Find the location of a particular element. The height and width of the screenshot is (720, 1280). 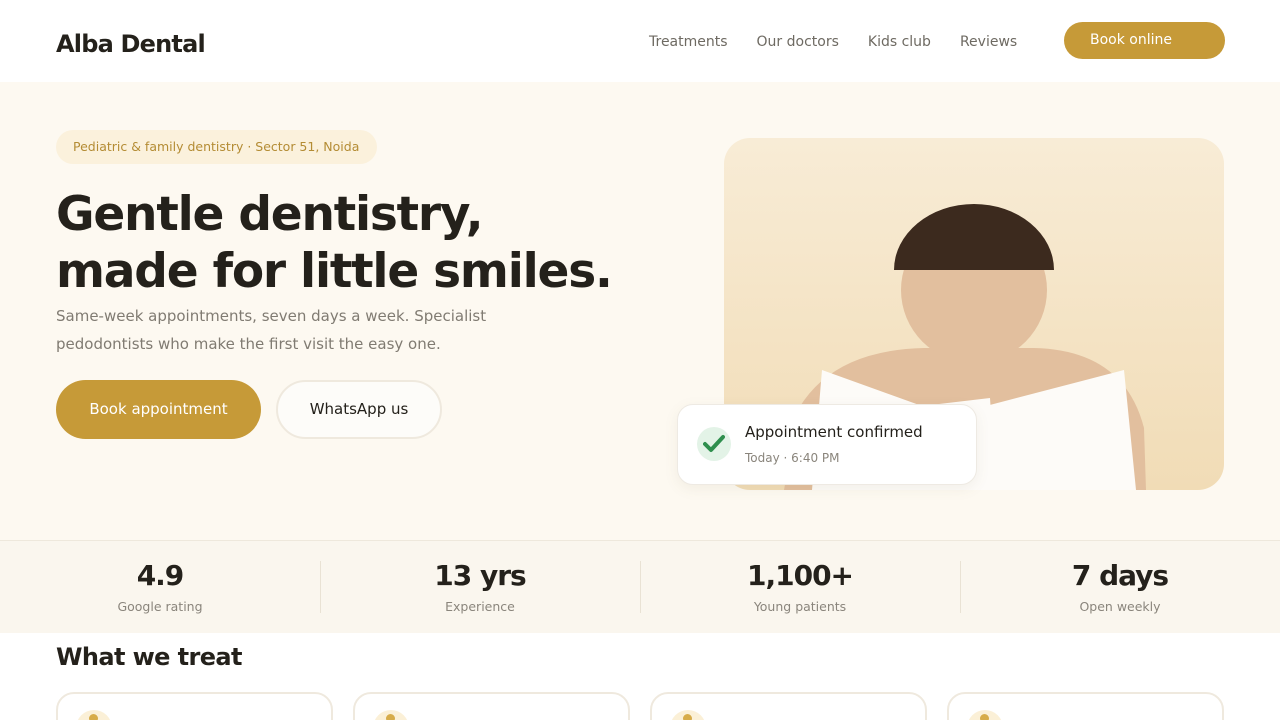

nav-kids-club: Kids club is located at coordinates (899, 42).